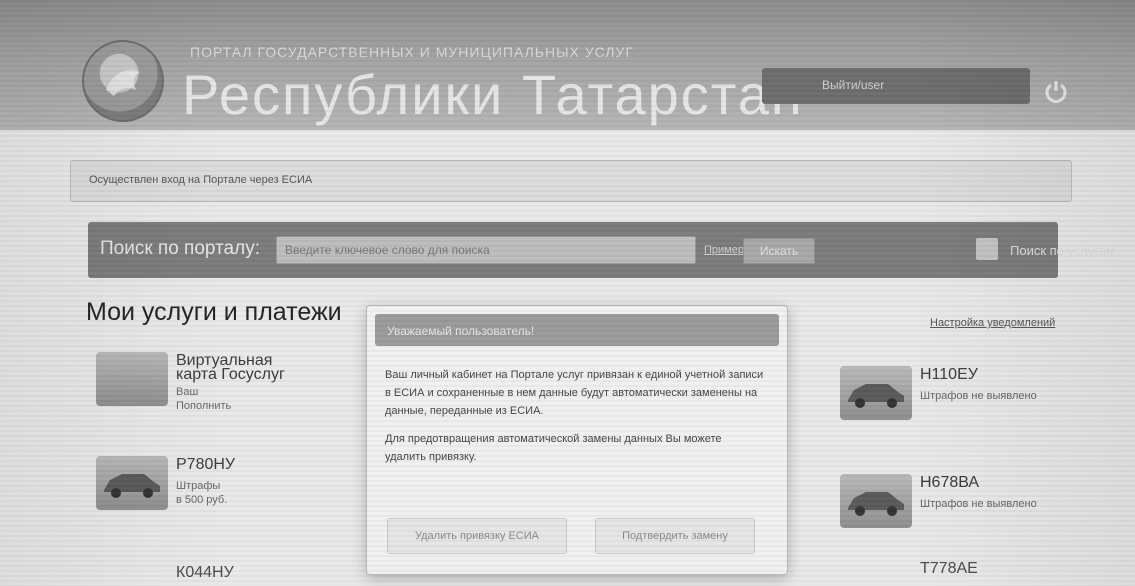 Image resolution: width=1135 pixels, height=586 pixels. What do you see at coordinates (203, 406) in the screenshot?
I see `tile-action: Пополнить` at bounding box center [203, 406].